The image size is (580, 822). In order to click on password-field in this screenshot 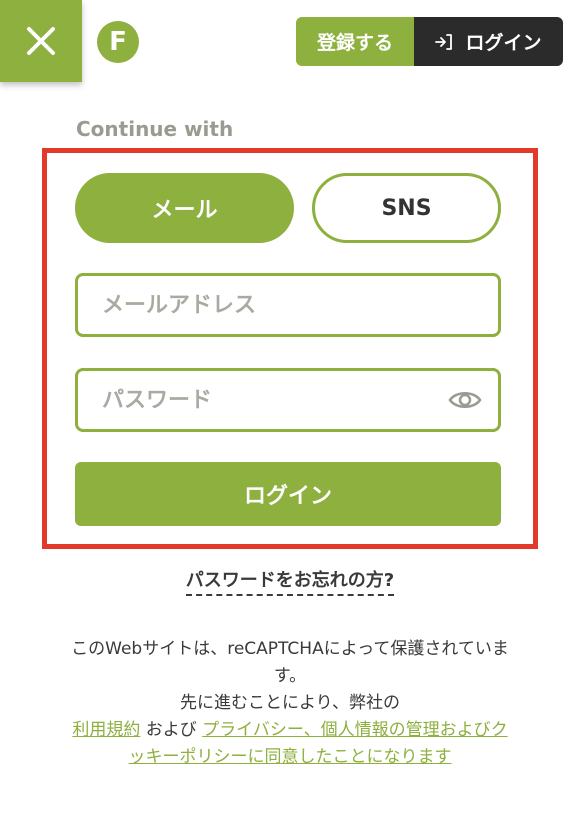, I will do `click(288, 400)`.